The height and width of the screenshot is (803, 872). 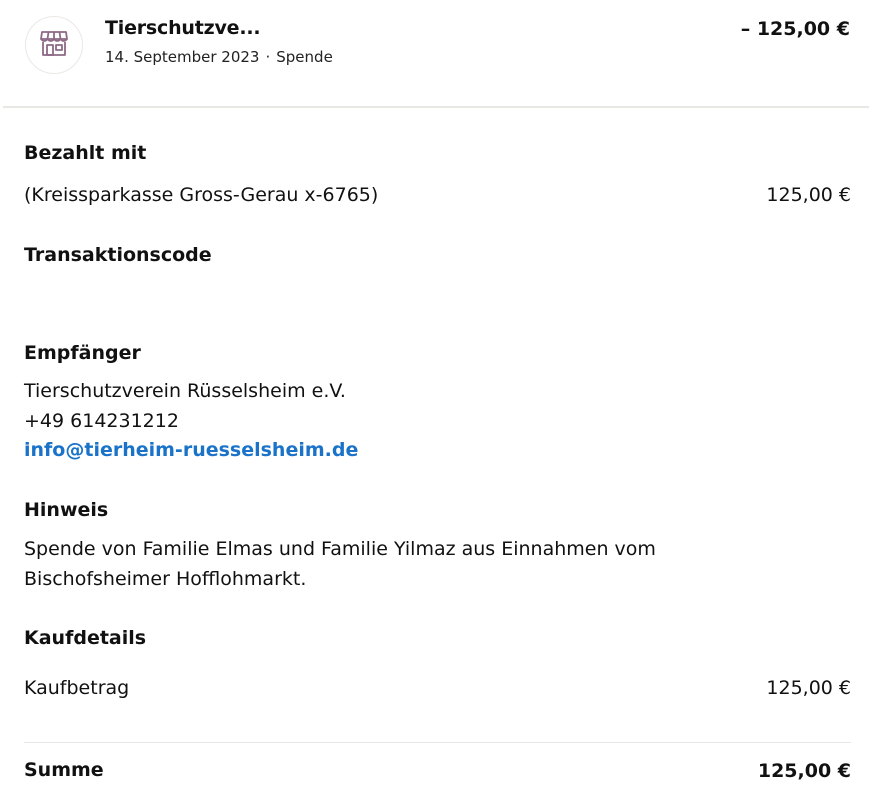 I want to click on merchant-avatar, so click(x=54, y=45).